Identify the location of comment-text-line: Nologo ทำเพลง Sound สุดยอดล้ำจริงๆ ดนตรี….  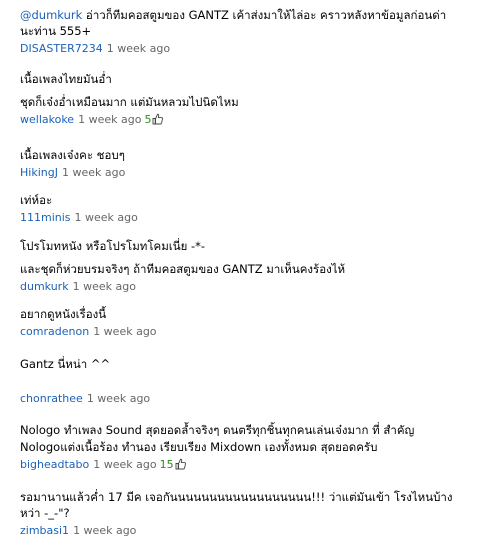
(217, 430).